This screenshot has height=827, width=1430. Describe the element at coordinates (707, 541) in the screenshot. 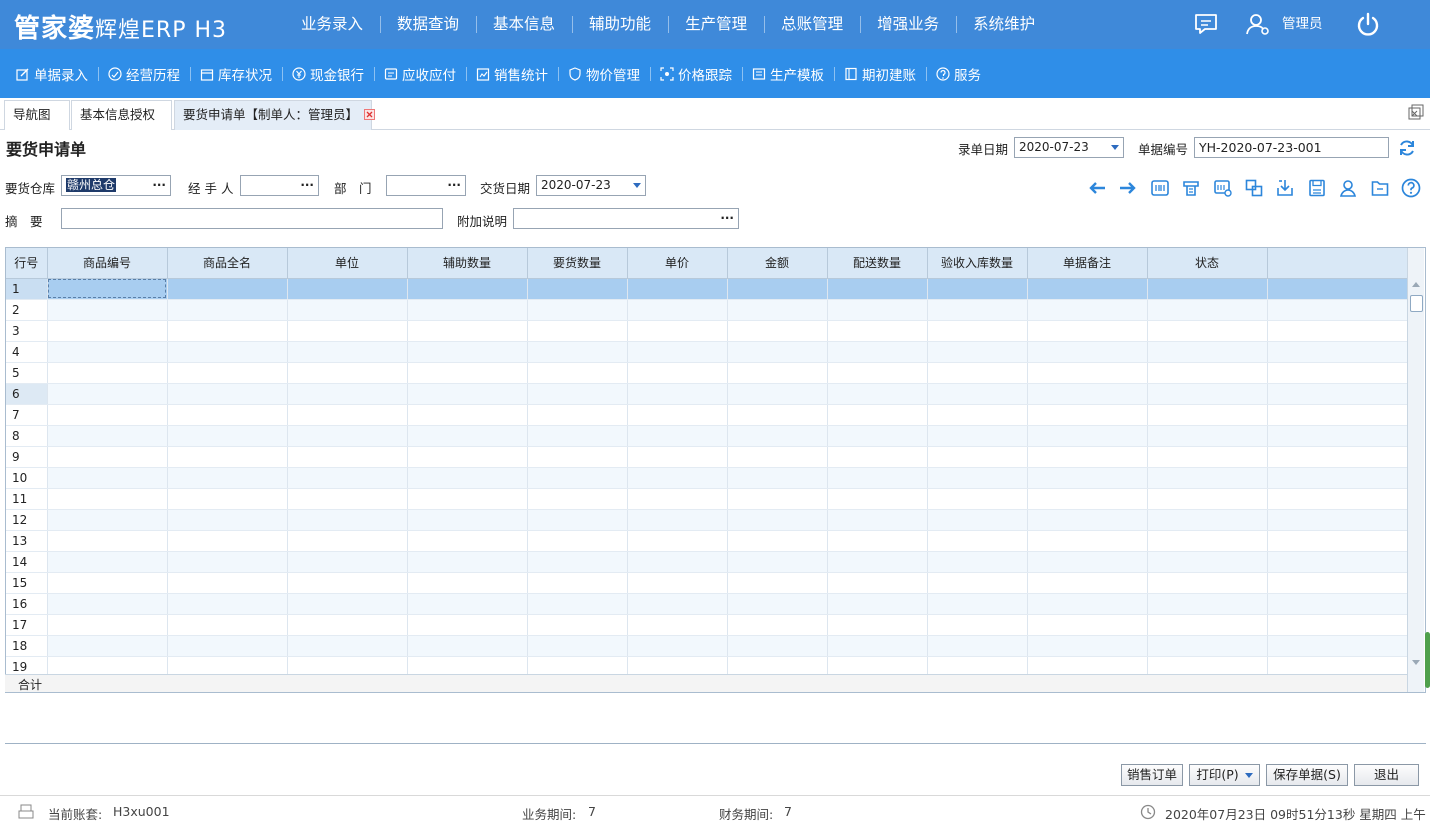

I see `table-row: 13` at that location.